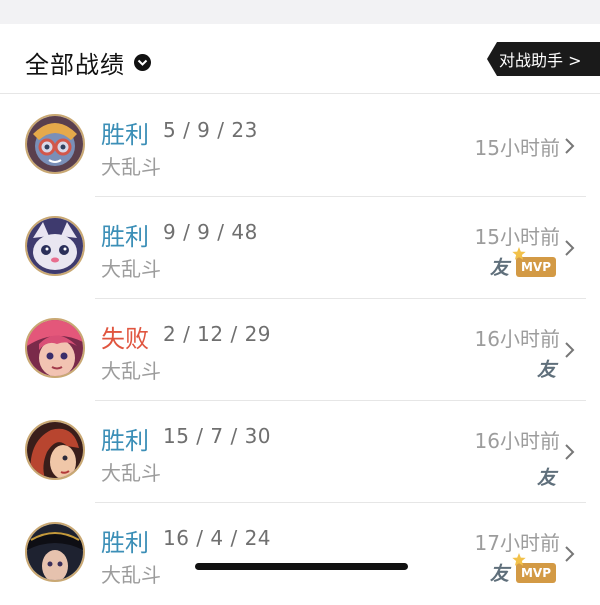  I want to click on match-time: 15小时前, so click(517, 148).